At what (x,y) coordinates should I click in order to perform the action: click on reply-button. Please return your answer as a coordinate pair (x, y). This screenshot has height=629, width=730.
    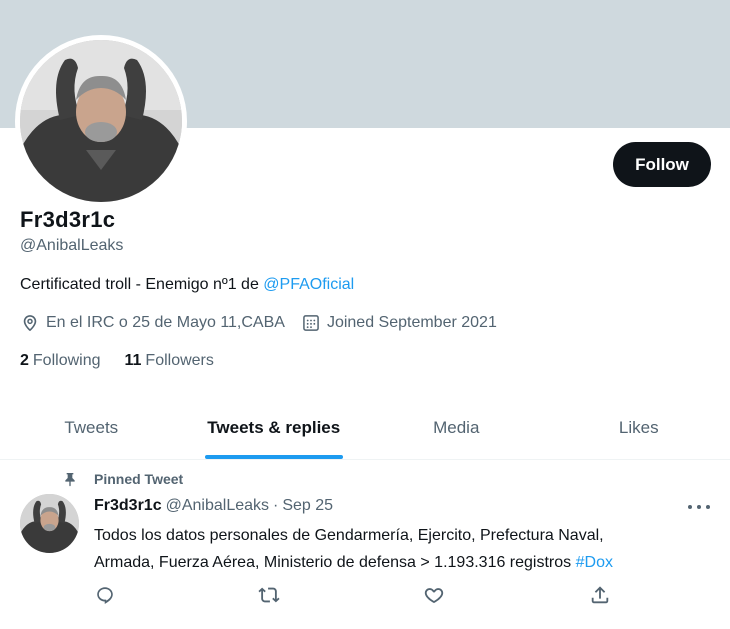
    Looking at the image, I should click on (106, 596).